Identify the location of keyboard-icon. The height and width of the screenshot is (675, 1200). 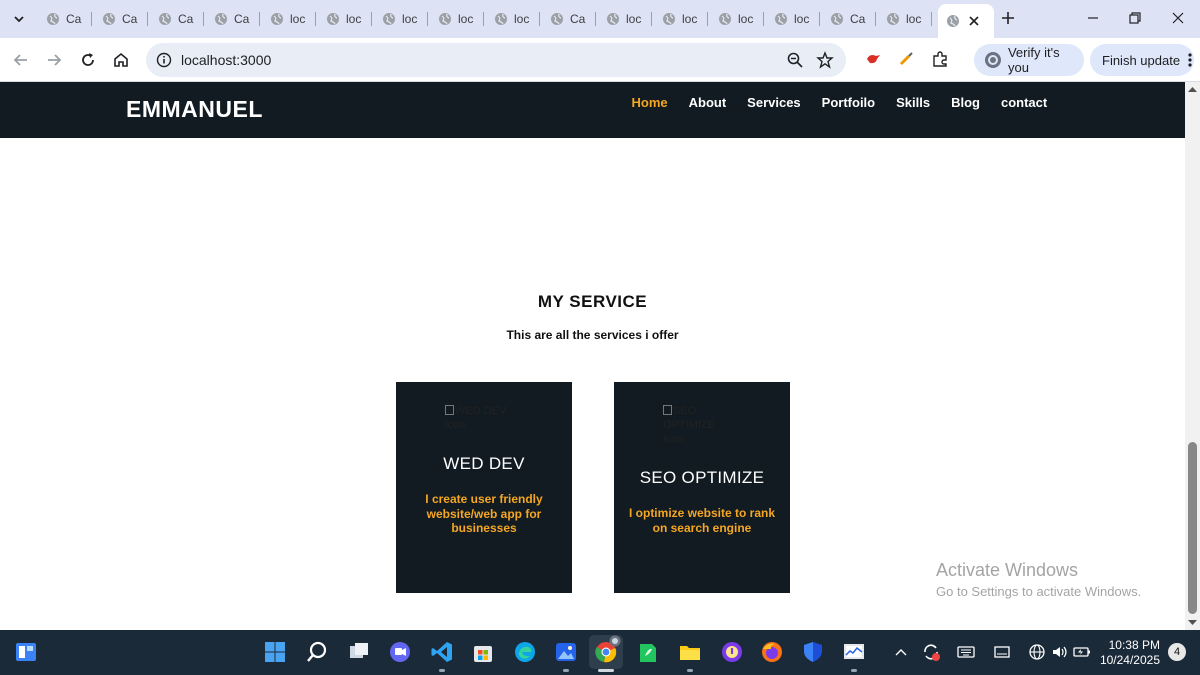
(966, 652).